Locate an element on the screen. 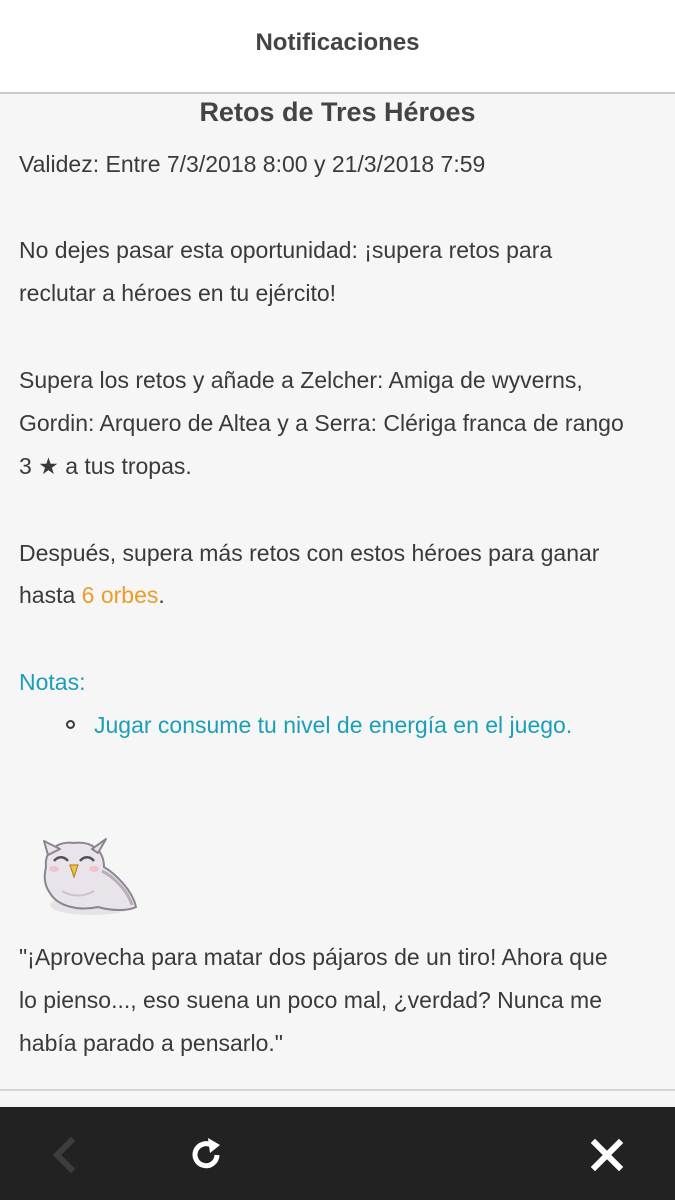 This screenshot has height=1200, width=675. refresh-icon is located at coordinates (206, 1153).